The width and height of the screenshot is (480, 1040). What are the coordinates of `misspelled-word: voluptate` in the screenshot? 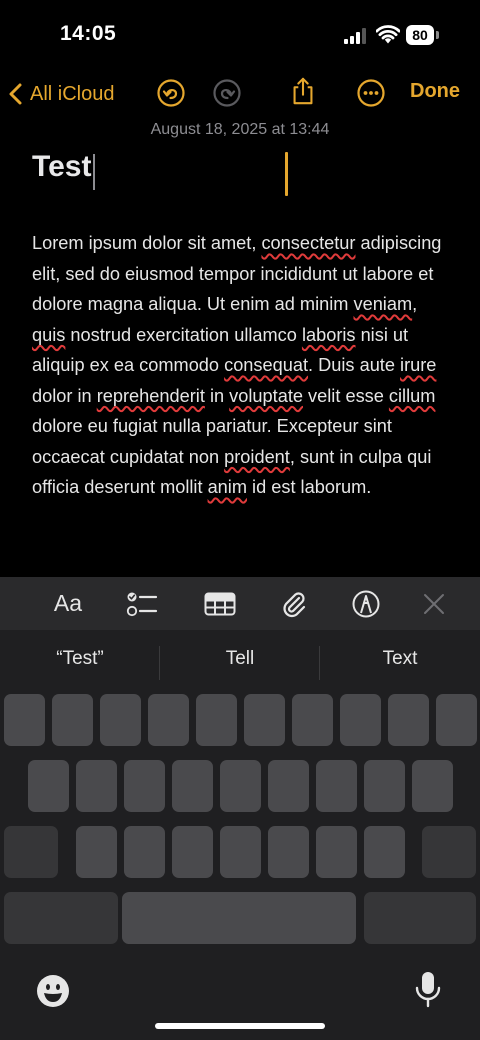 It's located at (266, 396).